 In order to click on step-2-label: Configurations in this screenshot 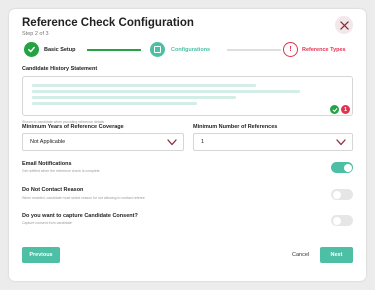, I will do `click(190, 50)`.